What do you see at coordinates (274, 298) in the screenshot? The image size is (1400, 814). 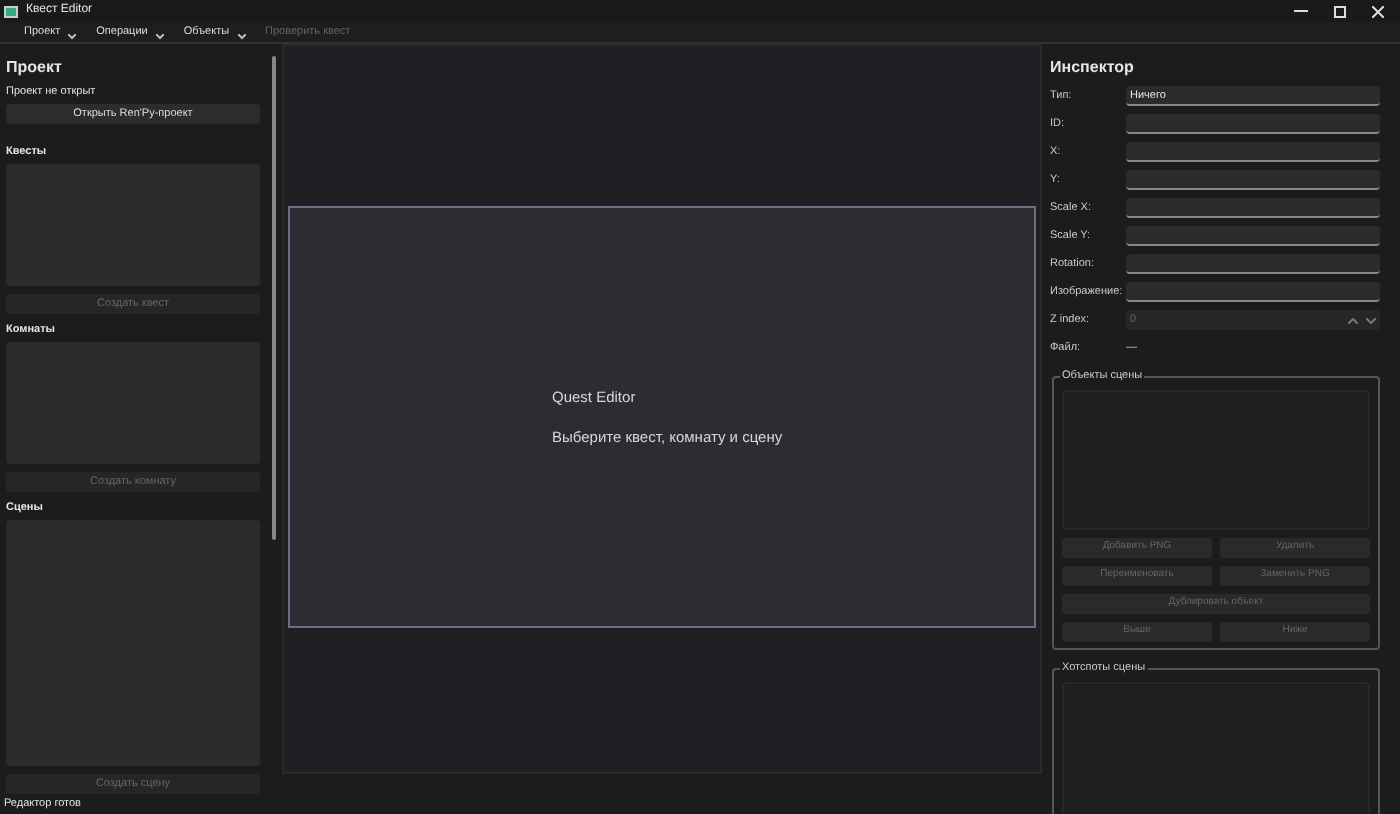 I see `scrollbar-thumb` at bounding box center [274, 298].